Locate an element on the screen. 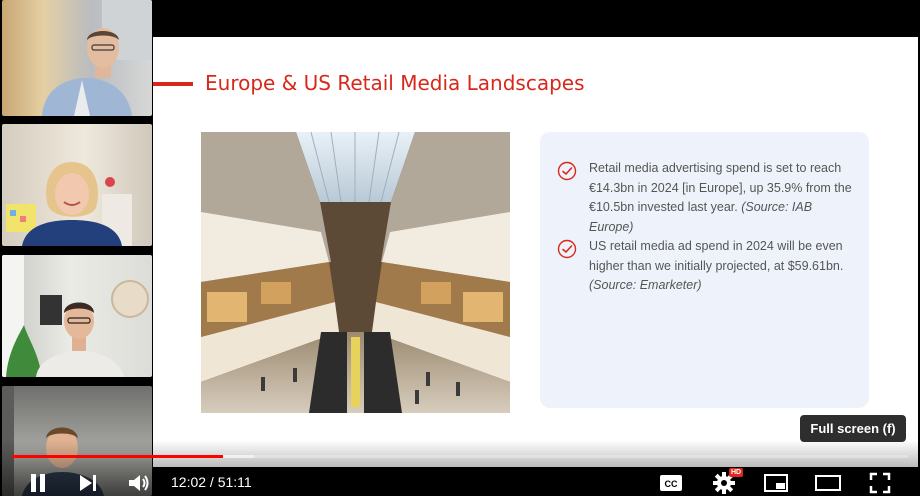  theater-icon is located at coordinates (828, 483).